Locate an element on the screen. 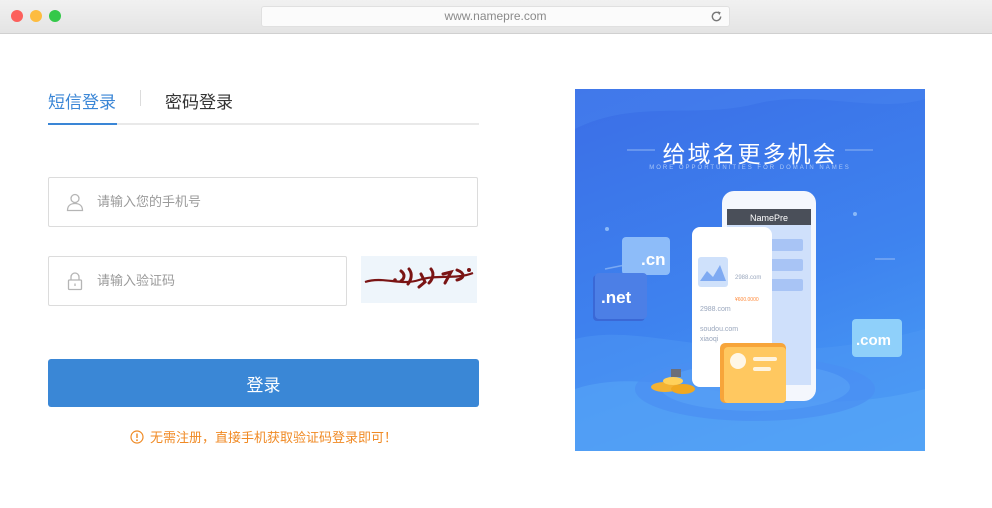 The width and height of the screenshot is (992, 508). maximize-window-button is located at coordinates (55, 16).